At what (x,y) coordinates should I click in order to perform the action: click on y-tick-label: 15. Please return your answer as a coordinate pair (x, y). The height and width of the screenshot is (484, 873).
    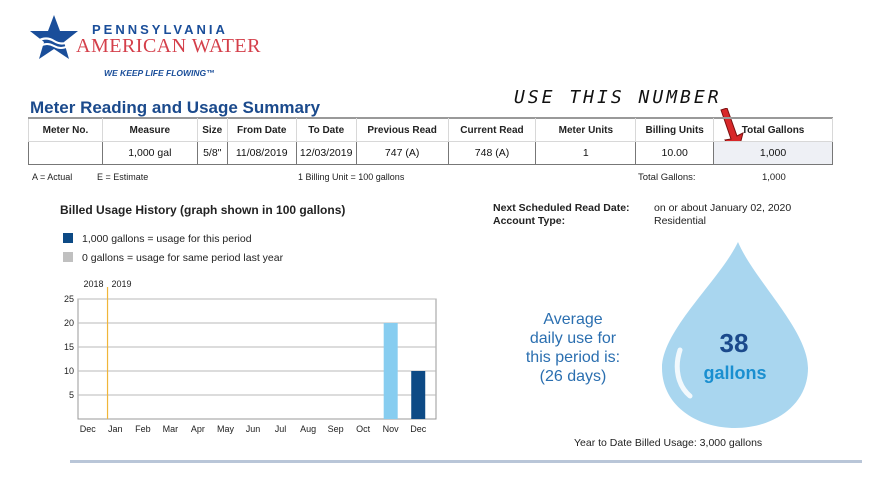
    Looking at the image, I should click on (69, 347).